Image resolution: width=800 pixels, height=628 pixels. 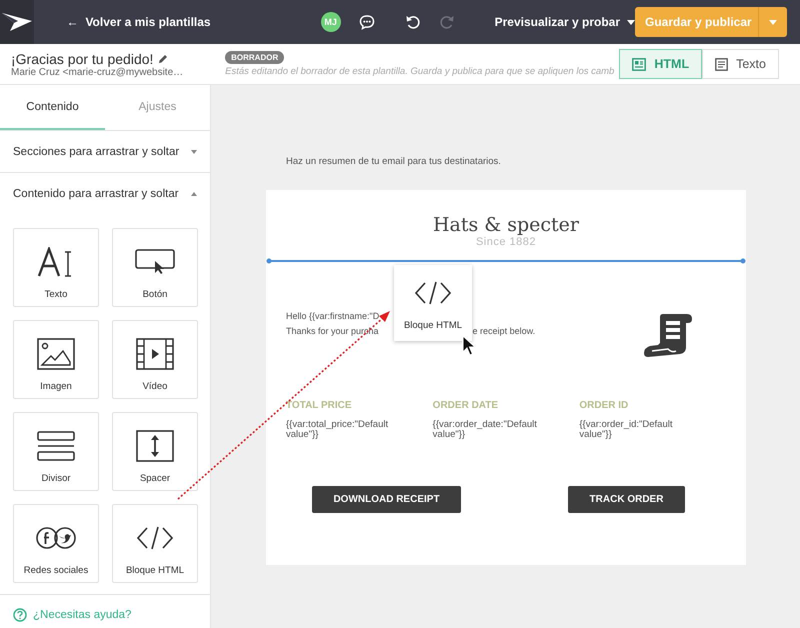 What do you see at coordinates (469, 346) in the screenshot?
I see `cursor-icon` at bounding box center [469, 346].